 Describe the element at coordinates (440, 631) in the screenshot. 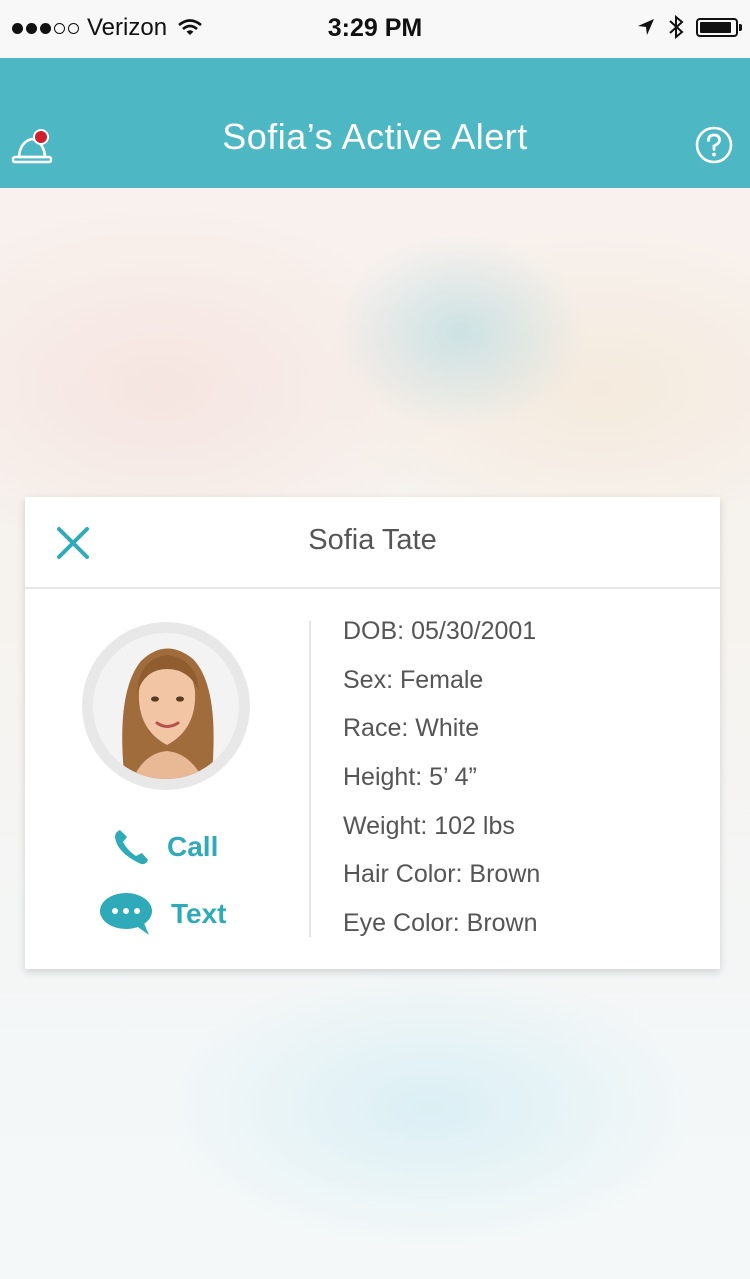

I see `detail-dob: DOB: 05/30/2001` at that location.